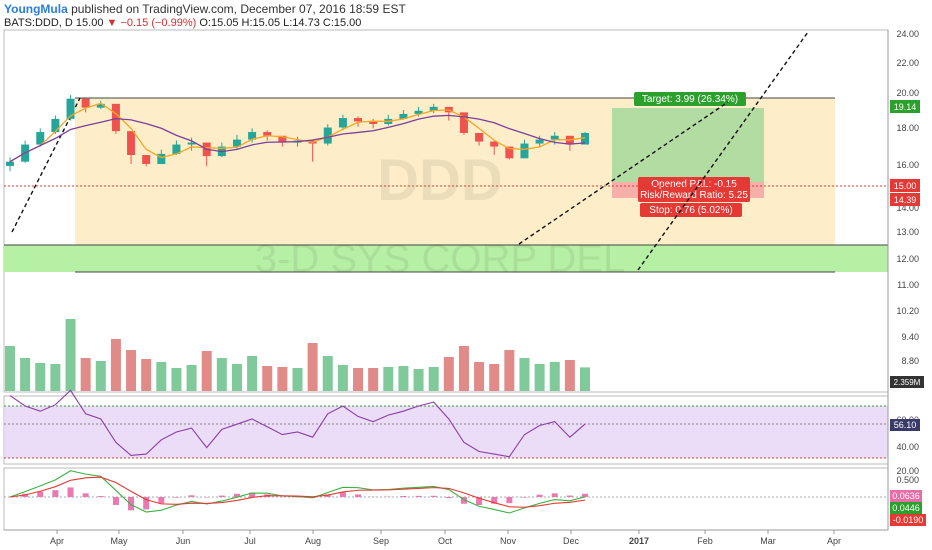  What do you see at coordinates (906, 508) in the screenshot?
I see `macd-line-label: 0.0446` at bounding box center [906, 508].